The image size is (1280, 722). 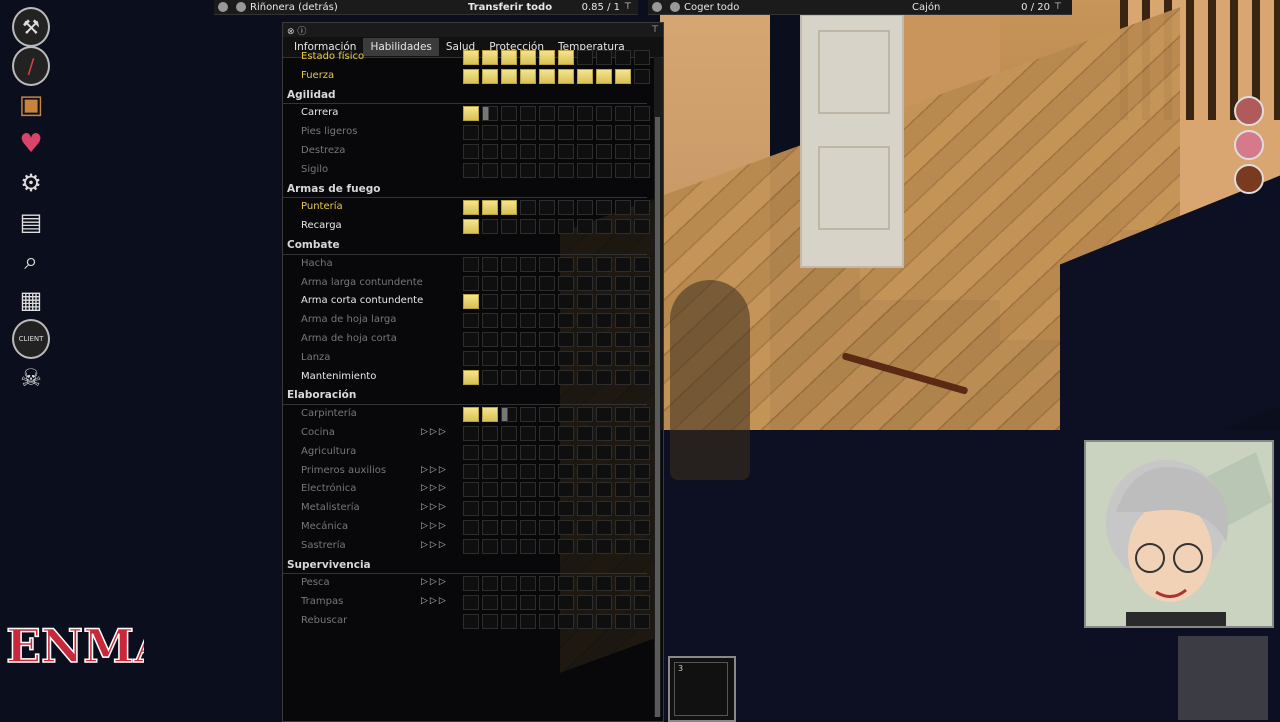 What do you see at coordinates (434, 582) in the screenshot?
I see `xp-boost-icon: ▷▷▷` at bounding box center [434, 582].